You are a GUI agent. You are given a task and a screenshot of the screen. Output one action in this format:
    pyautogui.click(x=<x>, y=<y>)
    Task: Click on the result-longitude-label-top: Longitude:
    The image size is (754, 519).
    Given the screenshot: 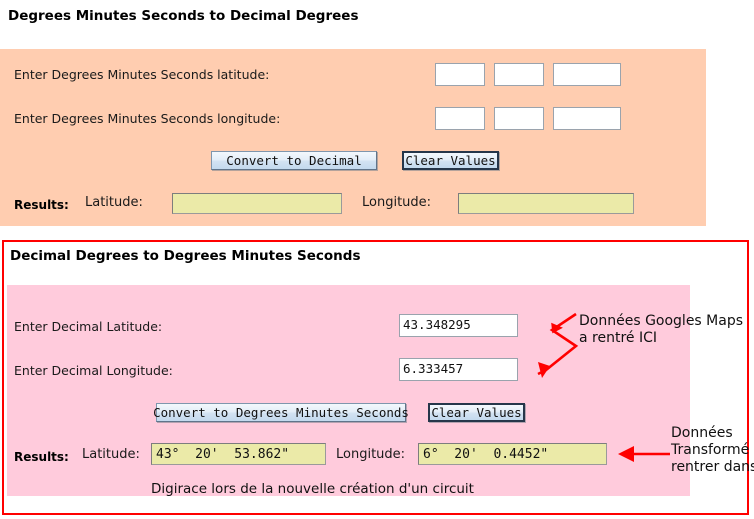 What is the action you would take?
    pyautogui.click(x=397, y=202)
    